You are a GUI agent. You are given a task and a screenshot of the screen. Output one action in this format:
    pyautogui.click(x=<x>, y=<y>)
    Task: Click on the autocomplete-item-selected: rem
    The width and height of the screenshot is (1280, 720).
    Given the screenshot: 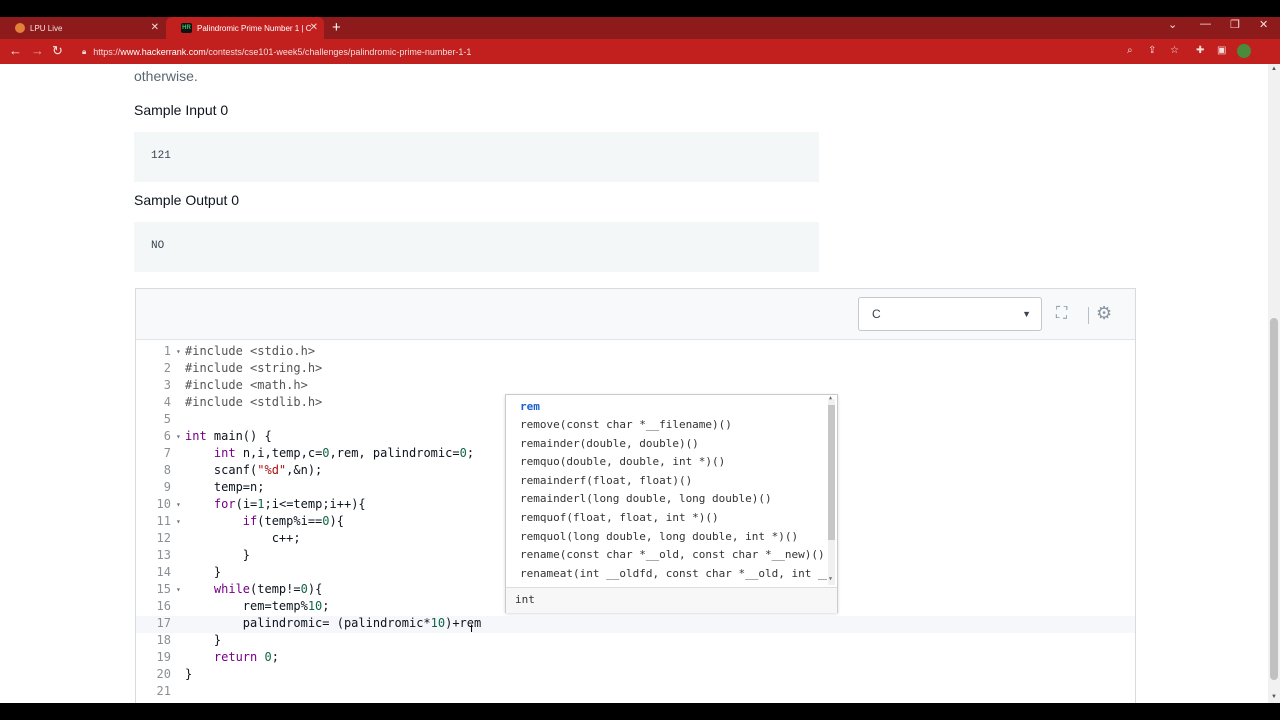 What is the action you would take?
    pyautogui.click(x=530, y=407)
    